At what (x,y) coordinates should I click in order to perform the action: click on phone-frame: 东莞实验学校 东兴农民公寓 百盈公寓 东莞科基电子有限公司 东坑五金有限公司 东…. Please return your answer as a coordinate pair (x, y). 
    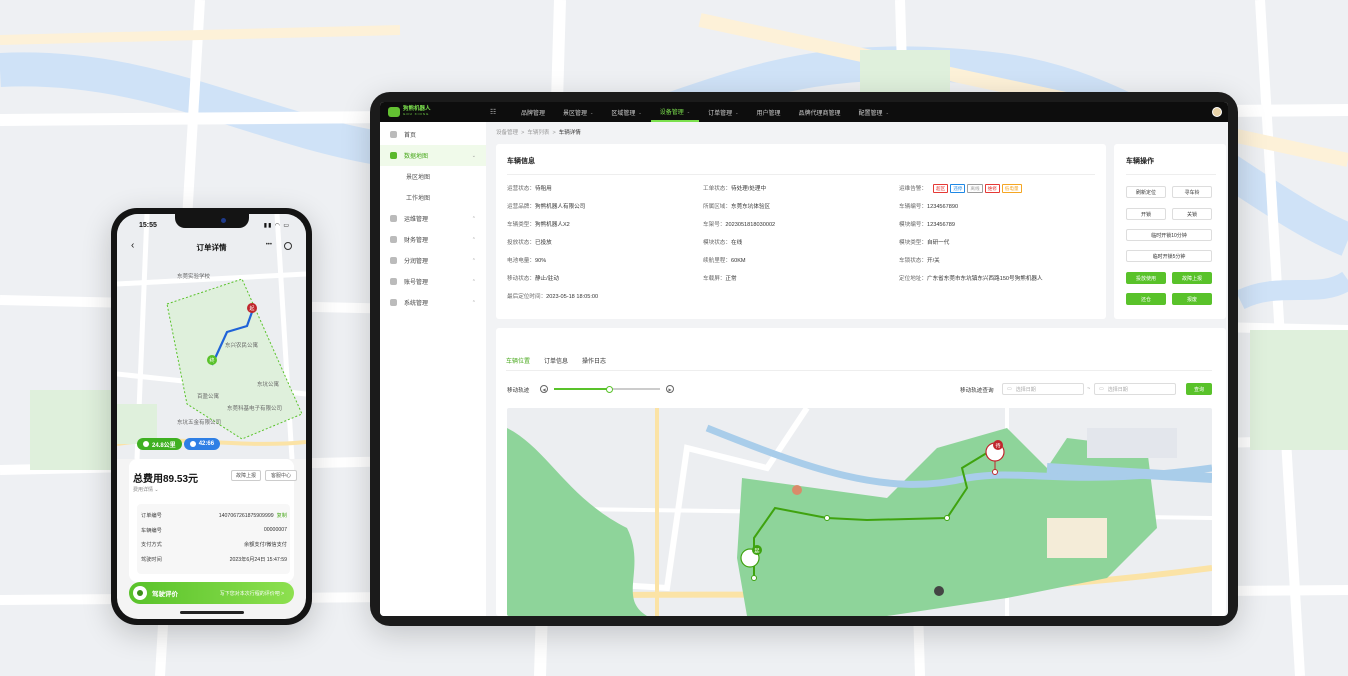
    Looking at the image, I should click on (211, 416).